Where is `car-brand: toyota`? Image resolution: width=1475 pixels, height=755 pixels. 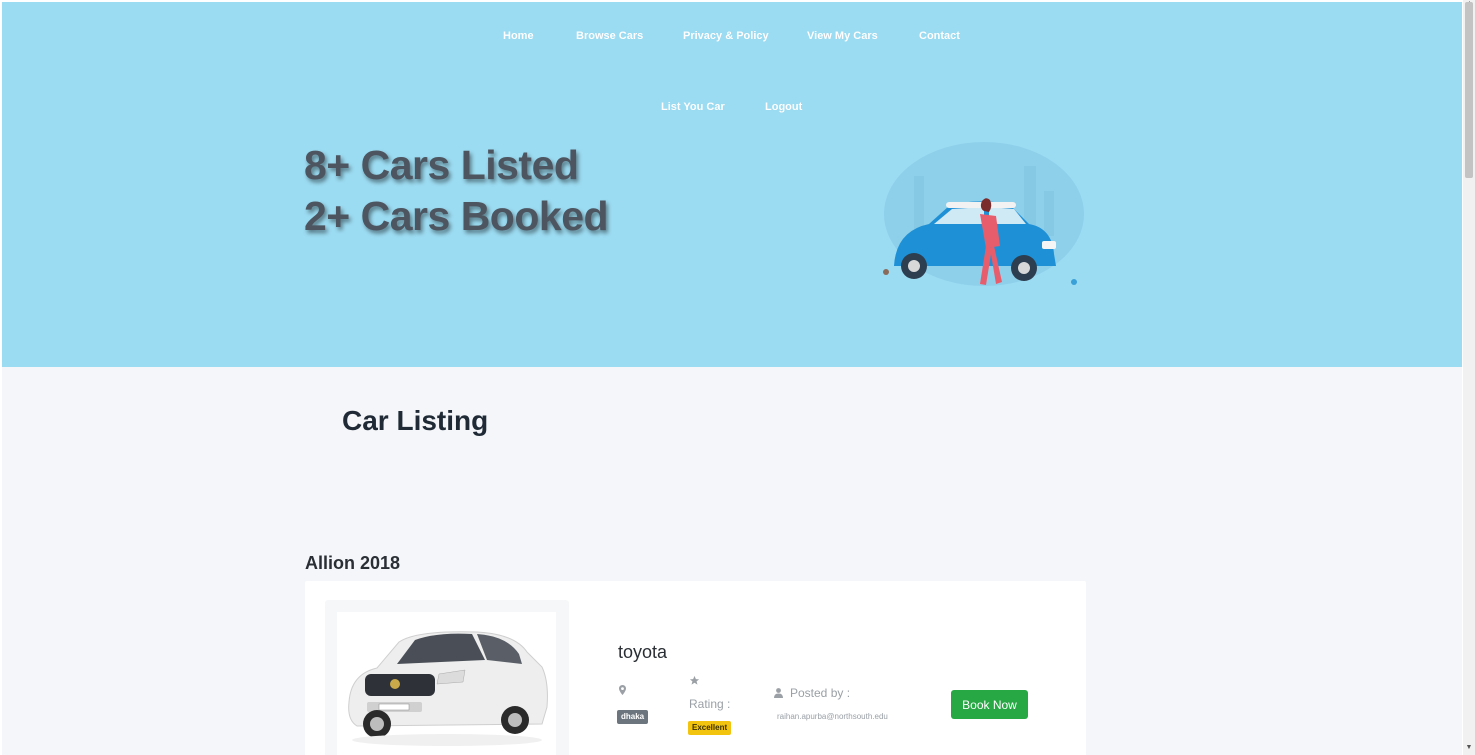
car-brand: toyota is located at coordinates (643, 652).